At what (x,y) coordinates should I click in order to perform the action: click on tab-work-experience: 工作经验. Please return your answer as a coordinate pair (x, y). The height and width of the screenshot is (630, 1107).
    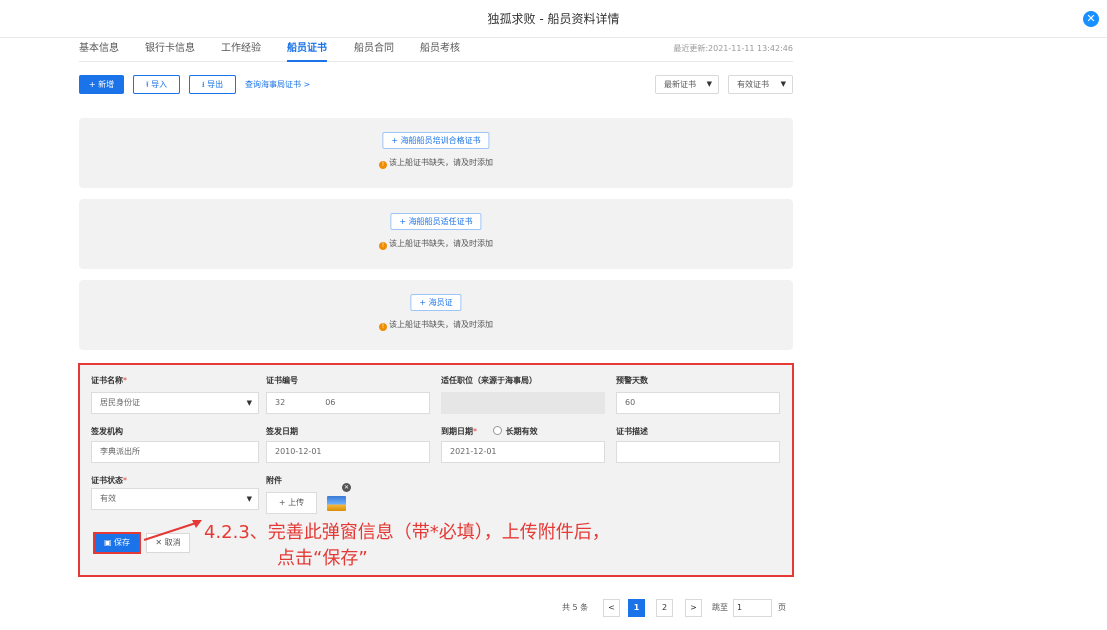
    Looking at the image, I should click on (241, 50).